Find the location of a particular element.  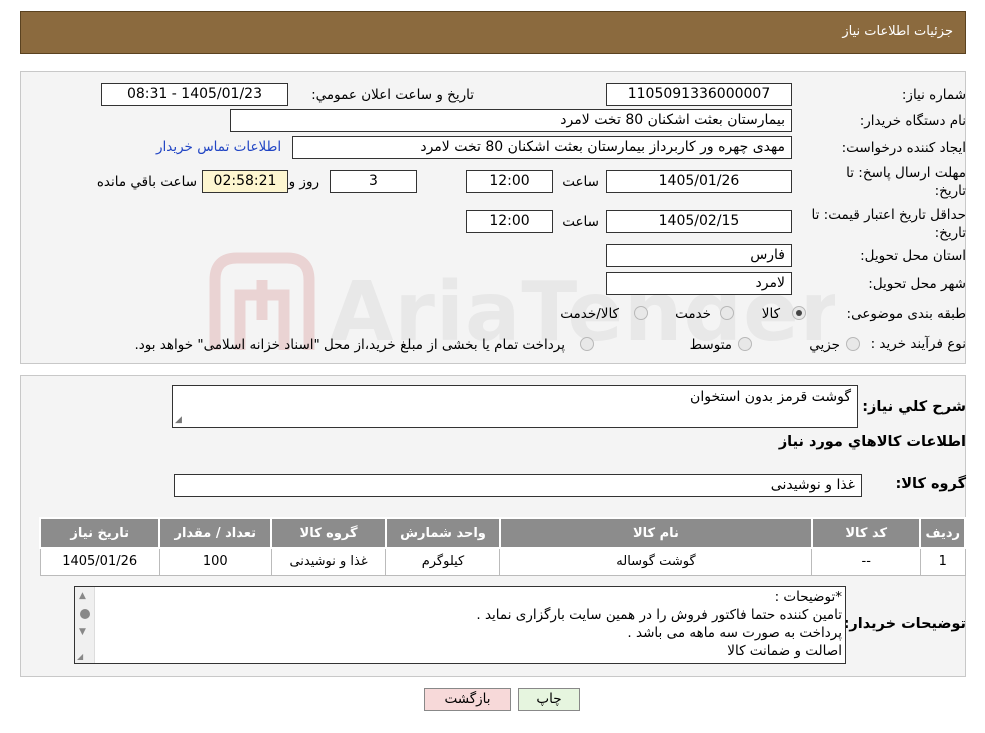

cell-unit: کیلوگرم is located at coordinates (443, 561).